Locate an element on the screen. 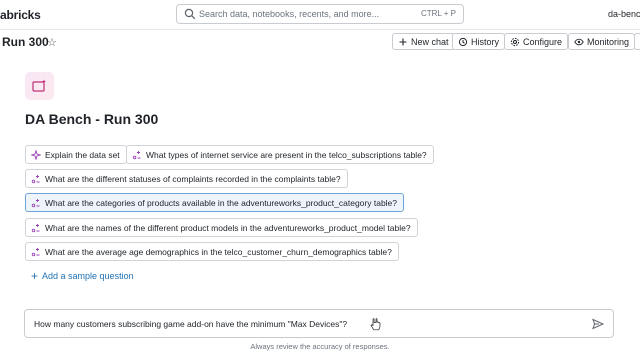 Image resolution: width=640 pixels, height=360 pixels. more-button is located at coordinates (637, 41).